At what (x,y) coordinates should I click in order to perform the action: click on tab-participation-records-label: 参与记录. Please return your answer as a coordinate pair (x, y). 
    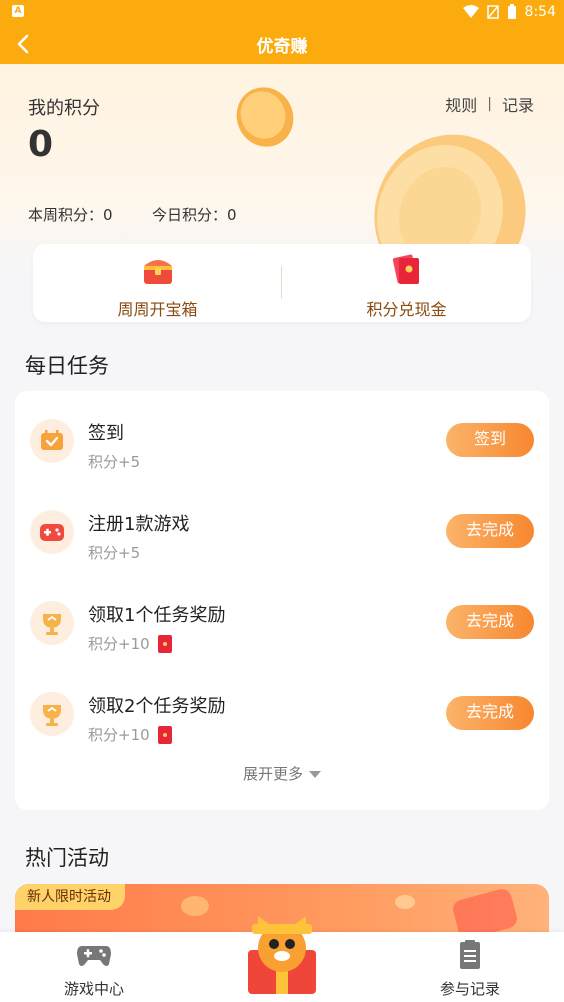
    Looking at the image, I should click on (469, 989).